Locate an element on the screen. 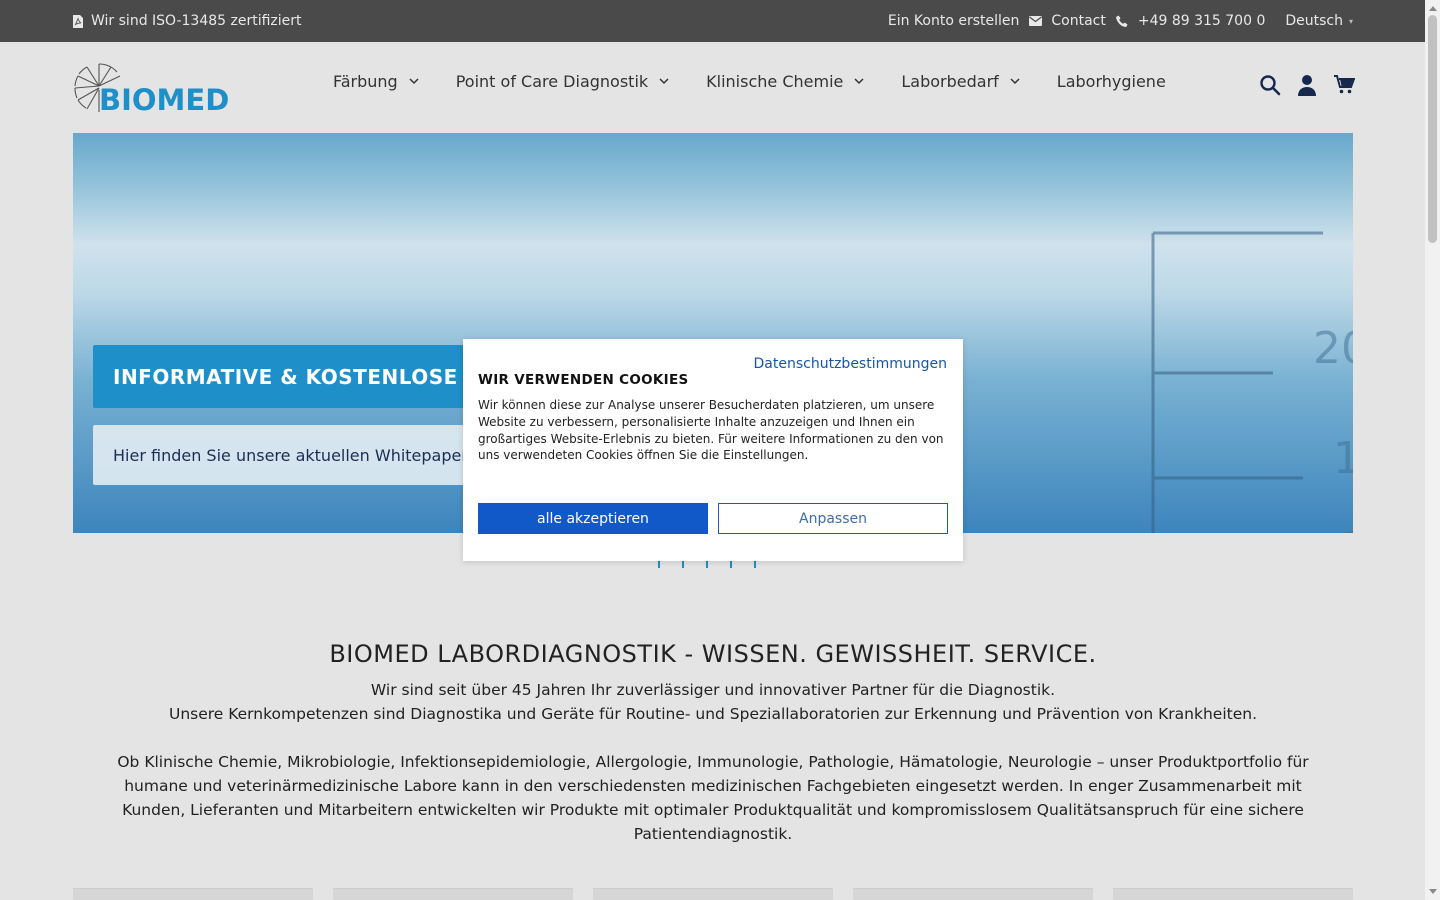 Image resolution: width=1440 pixels, height=900 pixels. search-icon is located at coordinates (1270, 85).